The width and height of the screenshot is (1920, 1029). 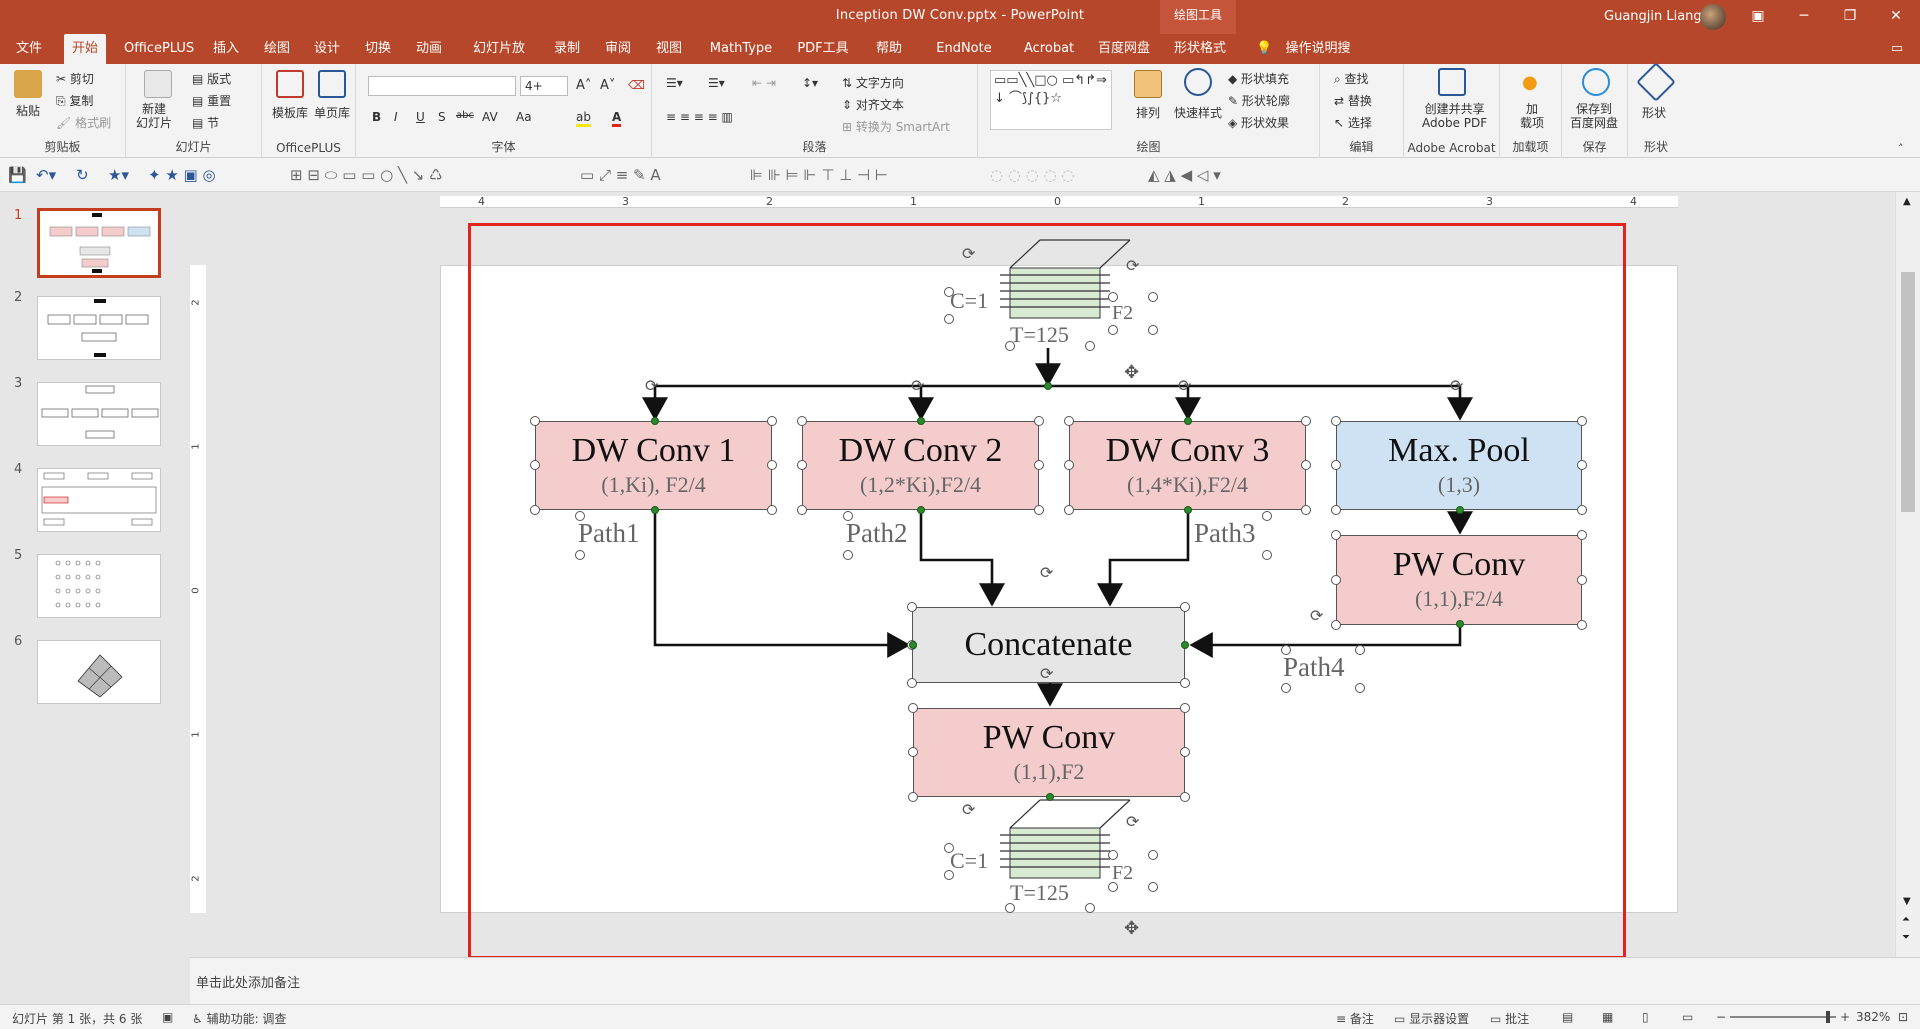 What do you see at coordinates (877, 533) in the screenshot?
I see `path2-label: Path2` at bounding box center [877, 533].